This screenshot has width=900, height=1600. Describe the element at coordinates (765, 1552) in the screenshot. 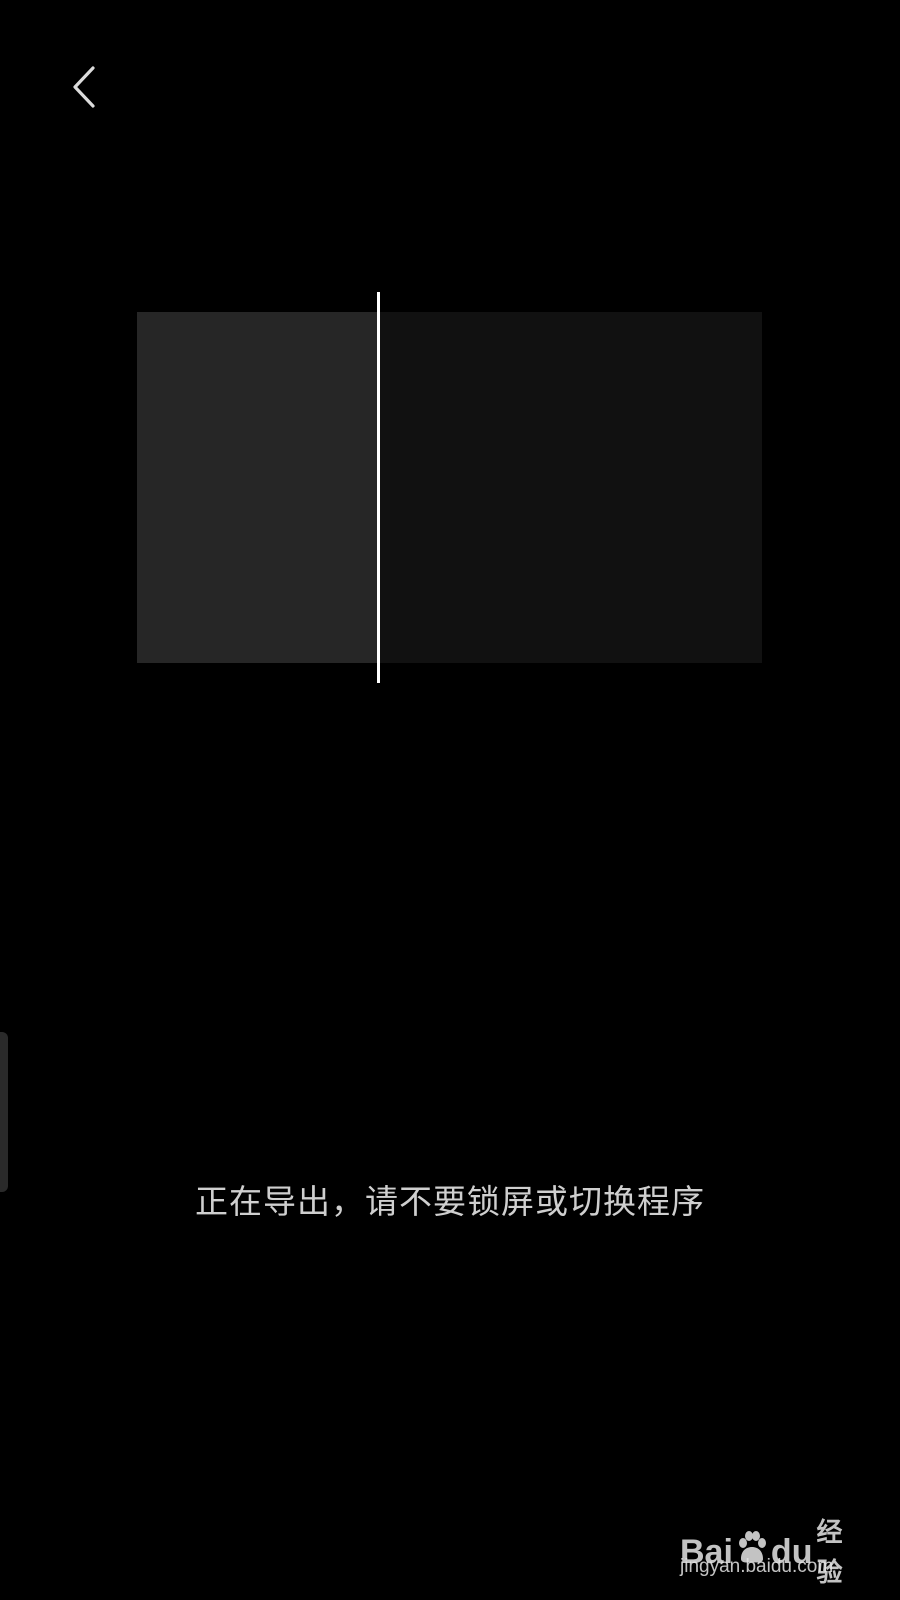

I see `watermark-logo: Bai du 经验` at that location.